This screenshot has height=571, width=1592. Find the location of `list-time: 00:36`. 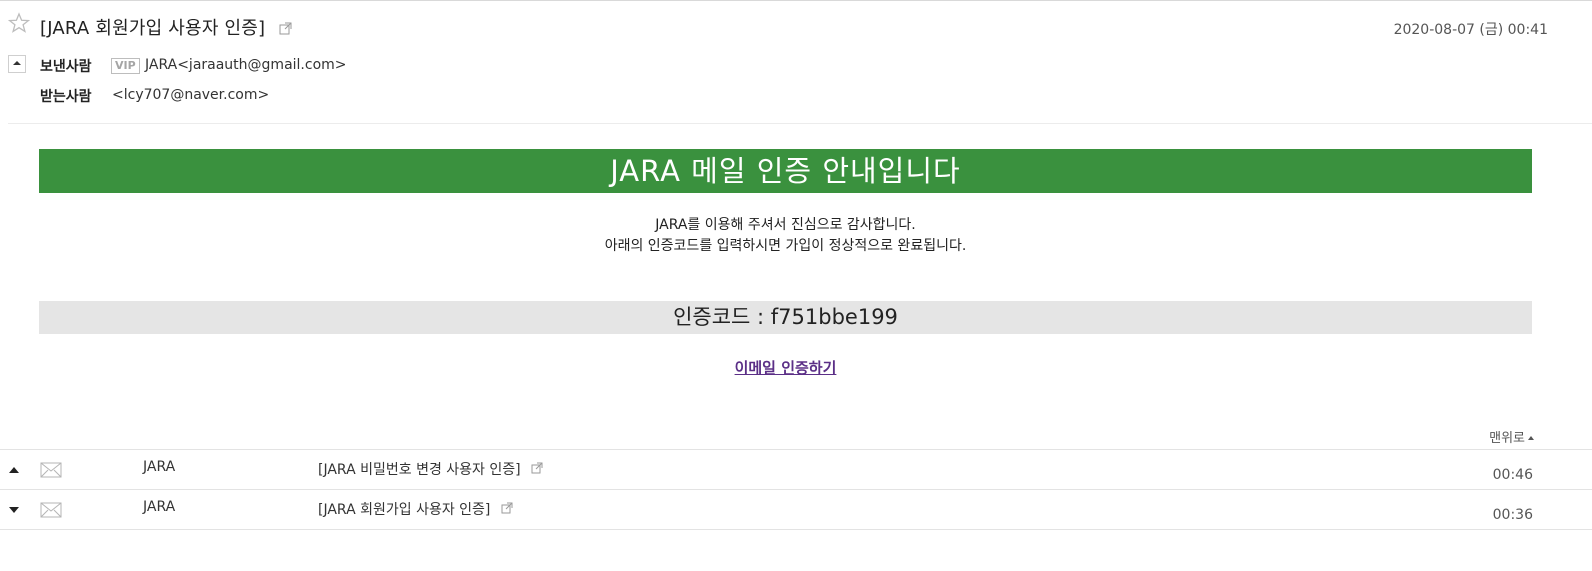

list-time: 00:36 is located at coordinates (1512, 515).